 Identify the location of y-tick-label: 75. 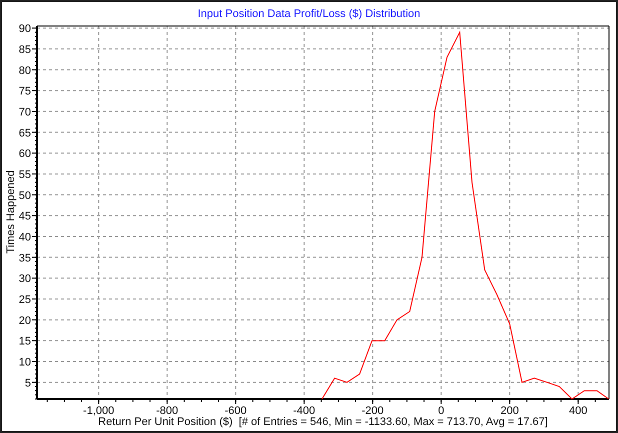
(24, 92).